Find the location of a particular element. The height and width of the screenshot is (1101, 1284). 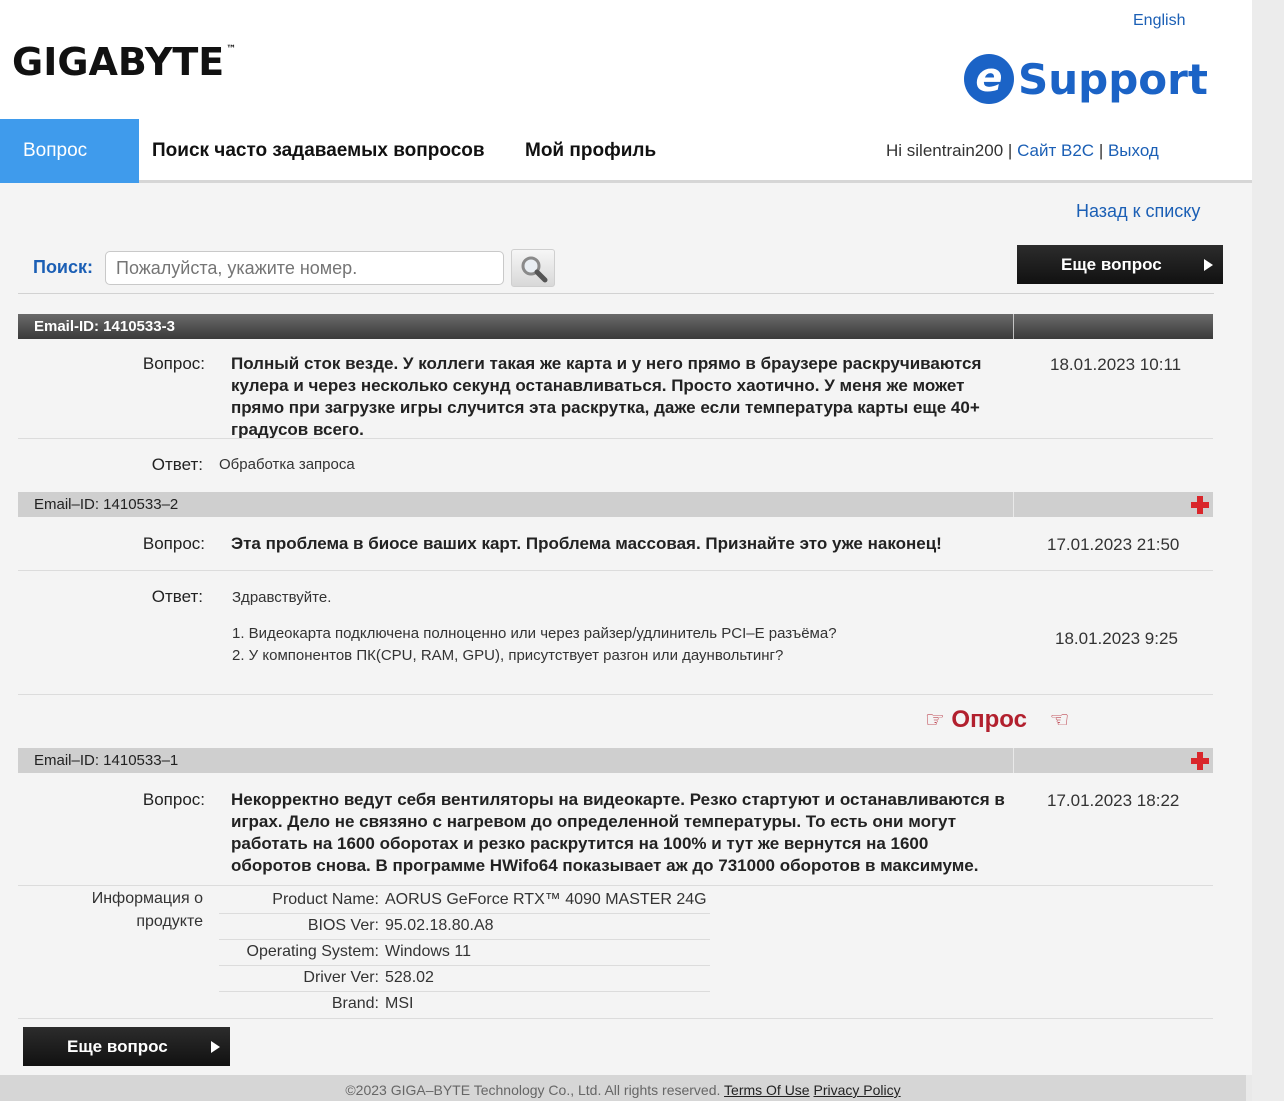

poll-link: ☞ Опрос ☜ is located at coordinates (997, 720).